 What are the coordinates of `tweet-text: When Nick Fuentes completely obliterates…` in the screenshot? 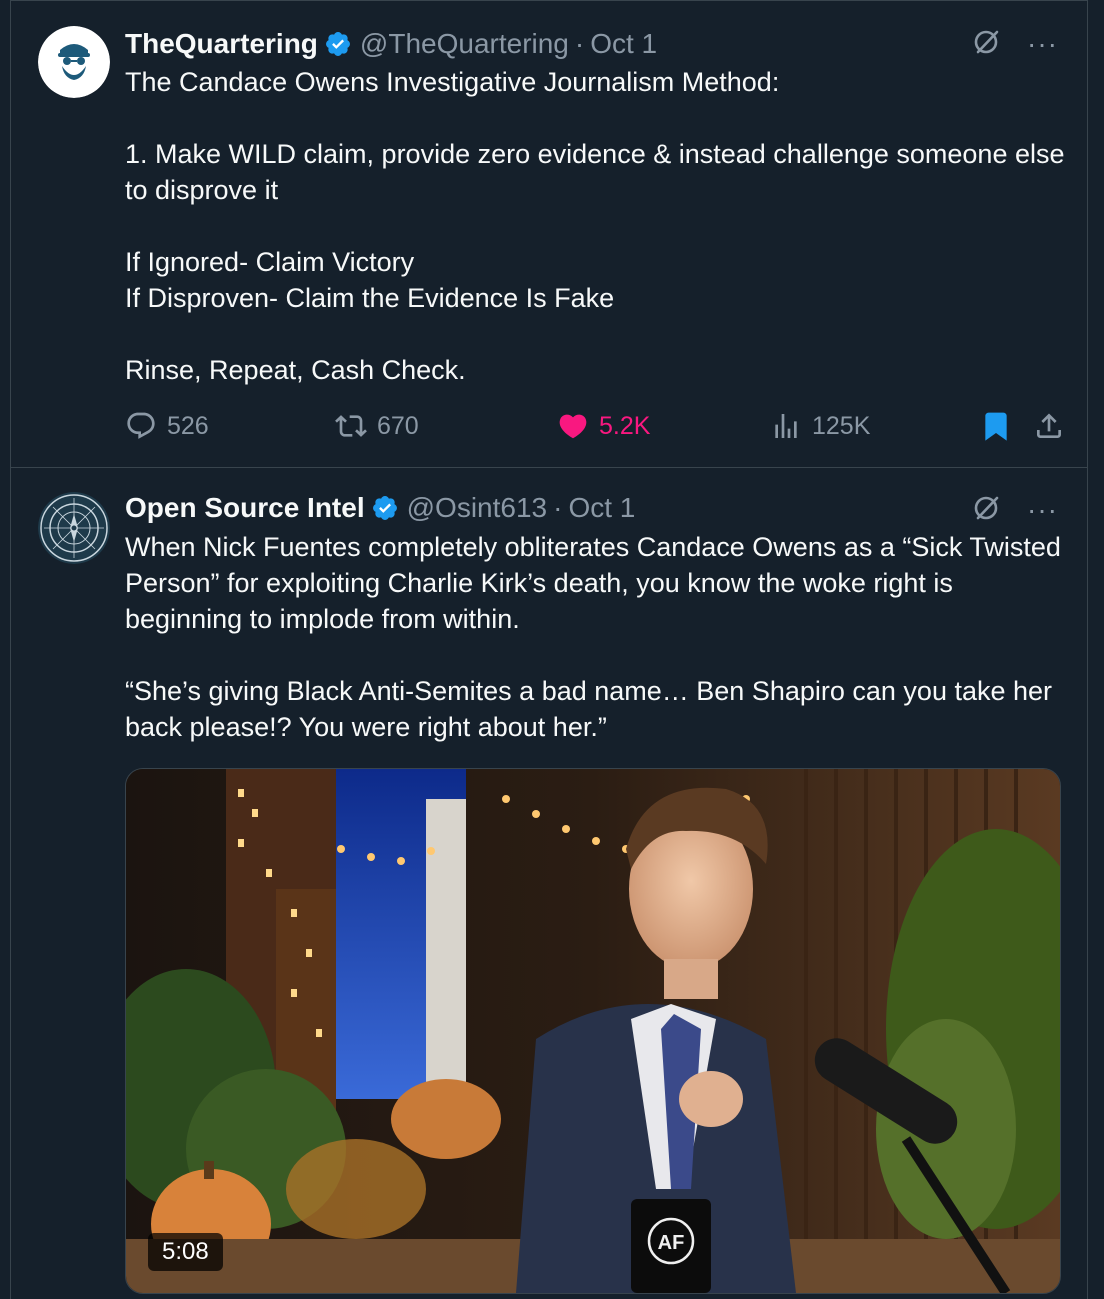 It's located at (595, 637).